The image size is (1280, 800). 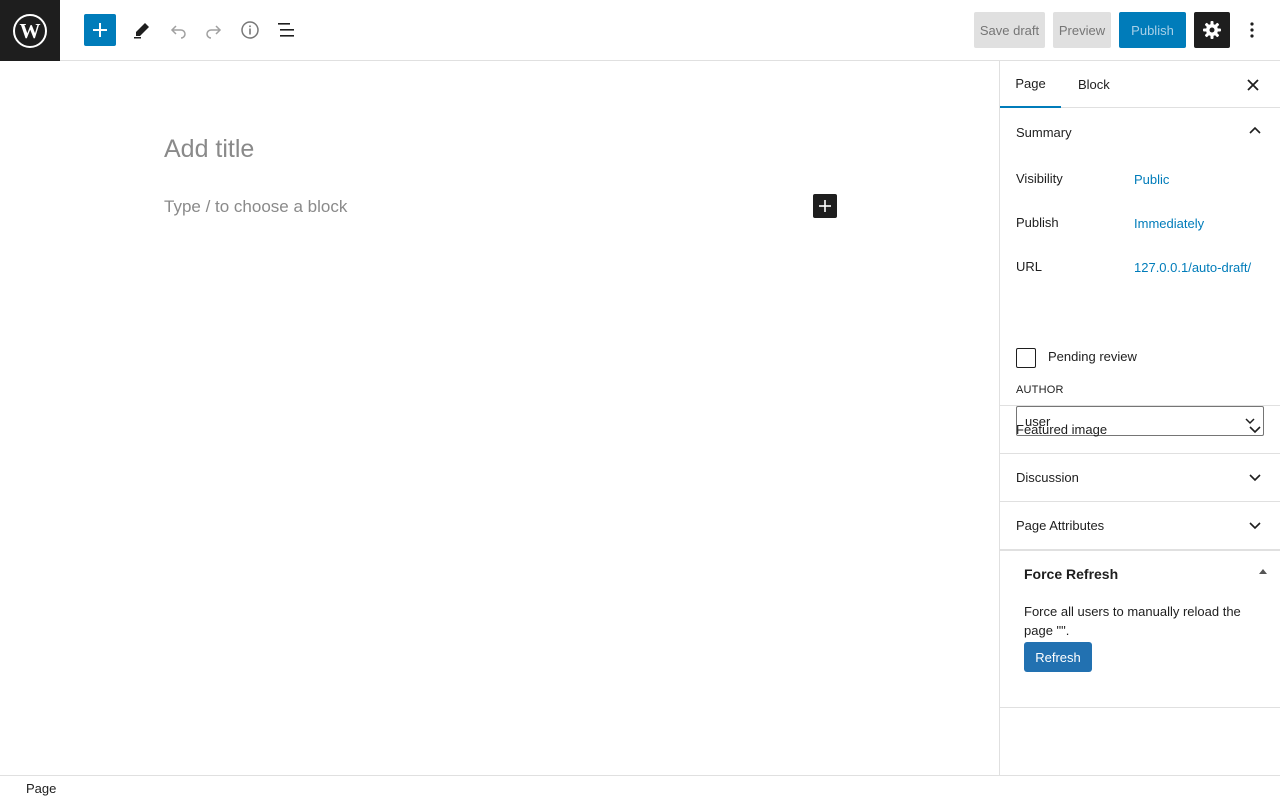 What do you see at coordinates (1192, 267) in the screenshot?
I see `url-toggle: 127.0.0.1/auto-draft/` at bounding box center [1192, 267].